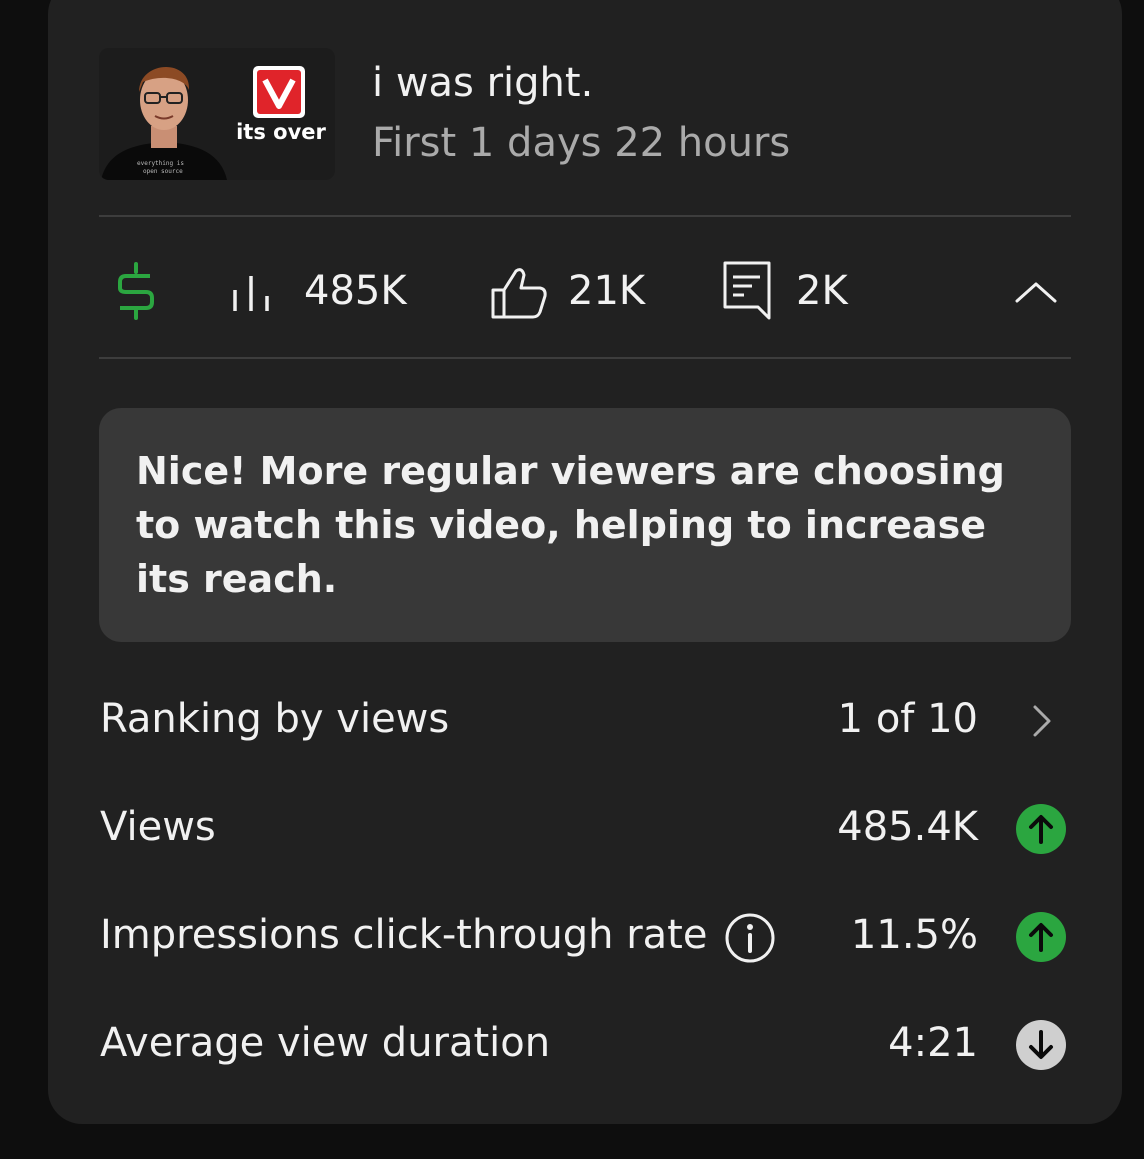 The width and height of the screenshot is (1144, 1159). I want to click on thumbnail-image: everything is open source, so click(217, 114).